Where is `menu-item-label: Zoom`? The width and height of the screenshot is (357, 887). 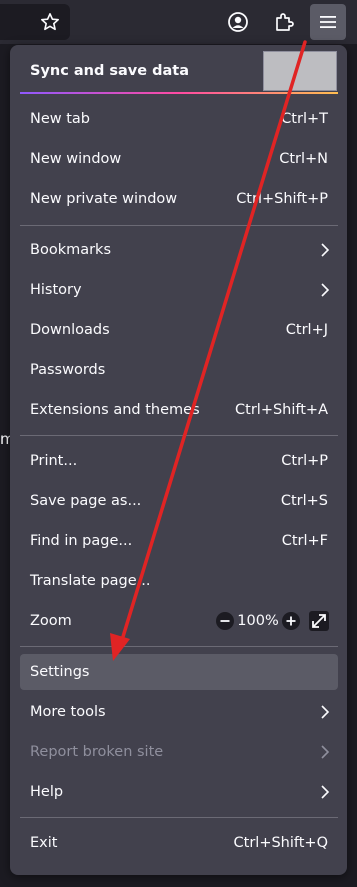
menu-item-label: Zoom is located at coordinates (51, 621).